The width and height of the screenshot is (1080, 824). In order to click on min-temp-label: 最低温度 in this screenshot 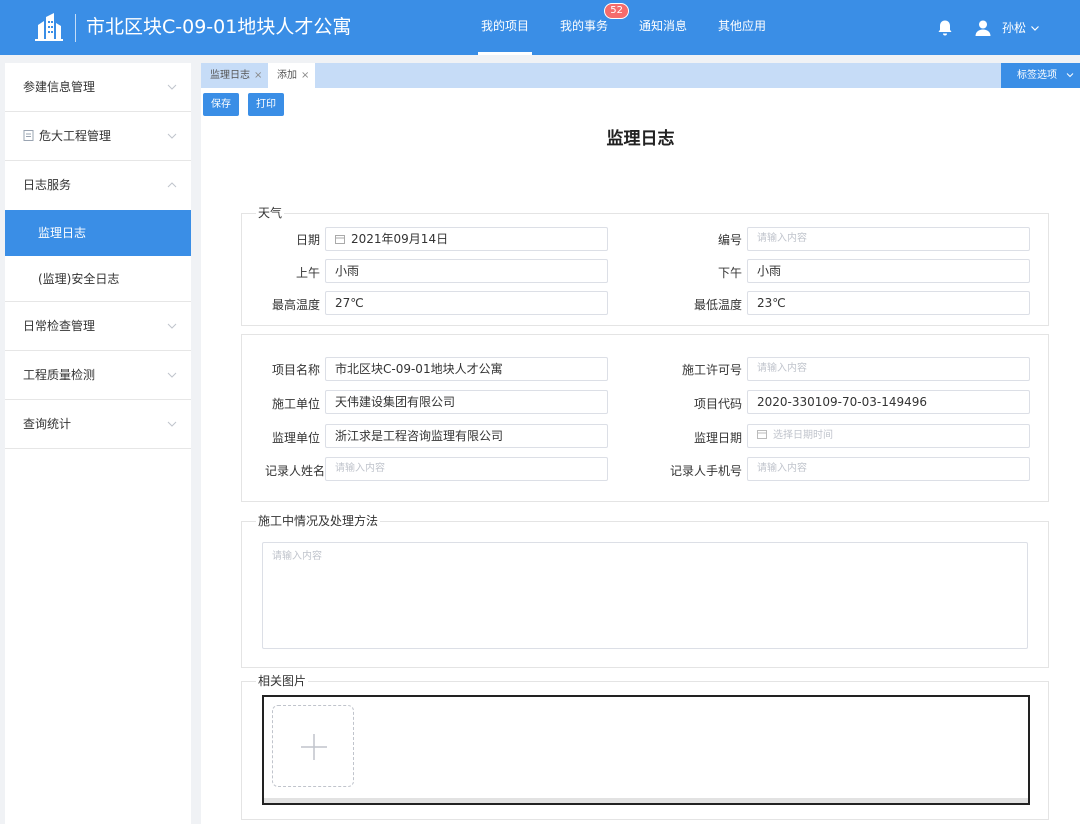, I will do `click(717, 305)`.